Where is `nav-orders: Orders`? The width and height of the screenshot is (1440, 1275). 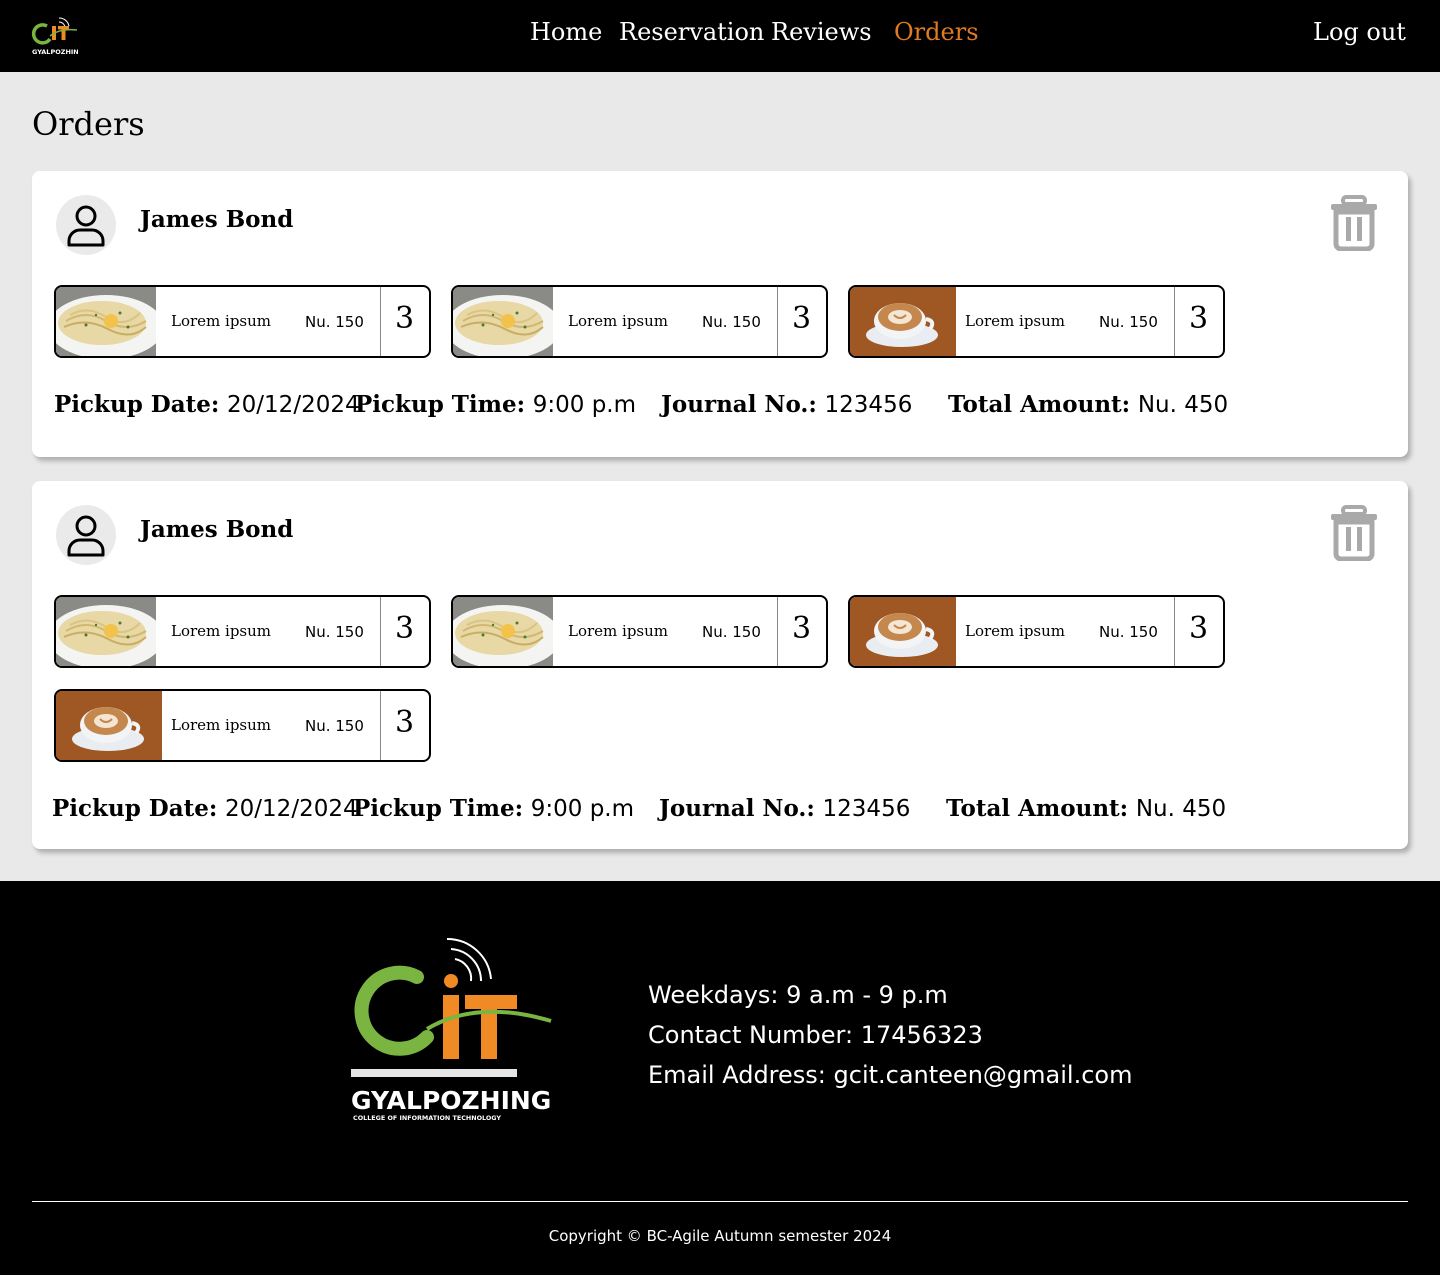
nav-orders: Orders is located at coordinates (936, 32).